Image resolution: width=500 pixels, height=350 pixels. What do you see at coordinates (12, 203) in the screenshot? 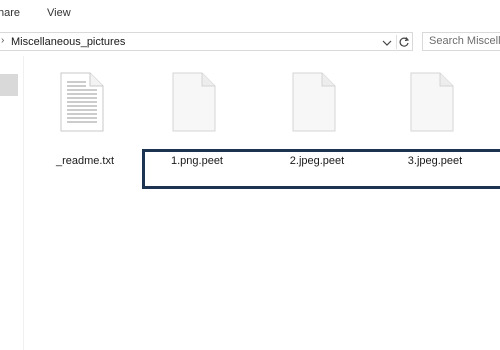
I see `navigation-pane` at bounding box center [12, 203].